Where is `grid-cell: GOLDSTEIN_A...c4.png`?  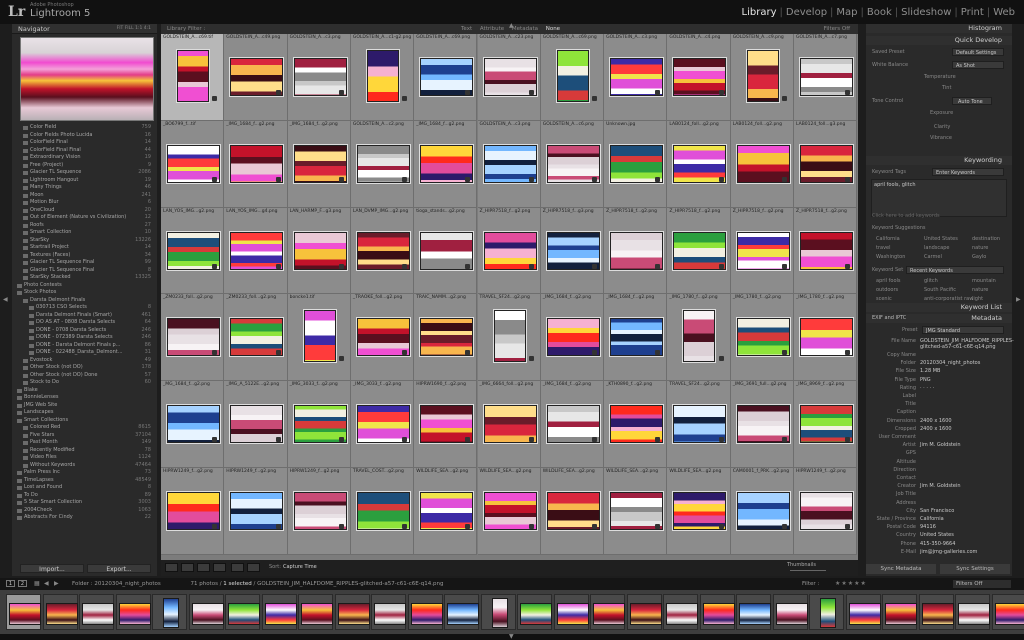
grid-cell: GOLDSTEIN_A...c4.png is located at coordinates (699, 77).